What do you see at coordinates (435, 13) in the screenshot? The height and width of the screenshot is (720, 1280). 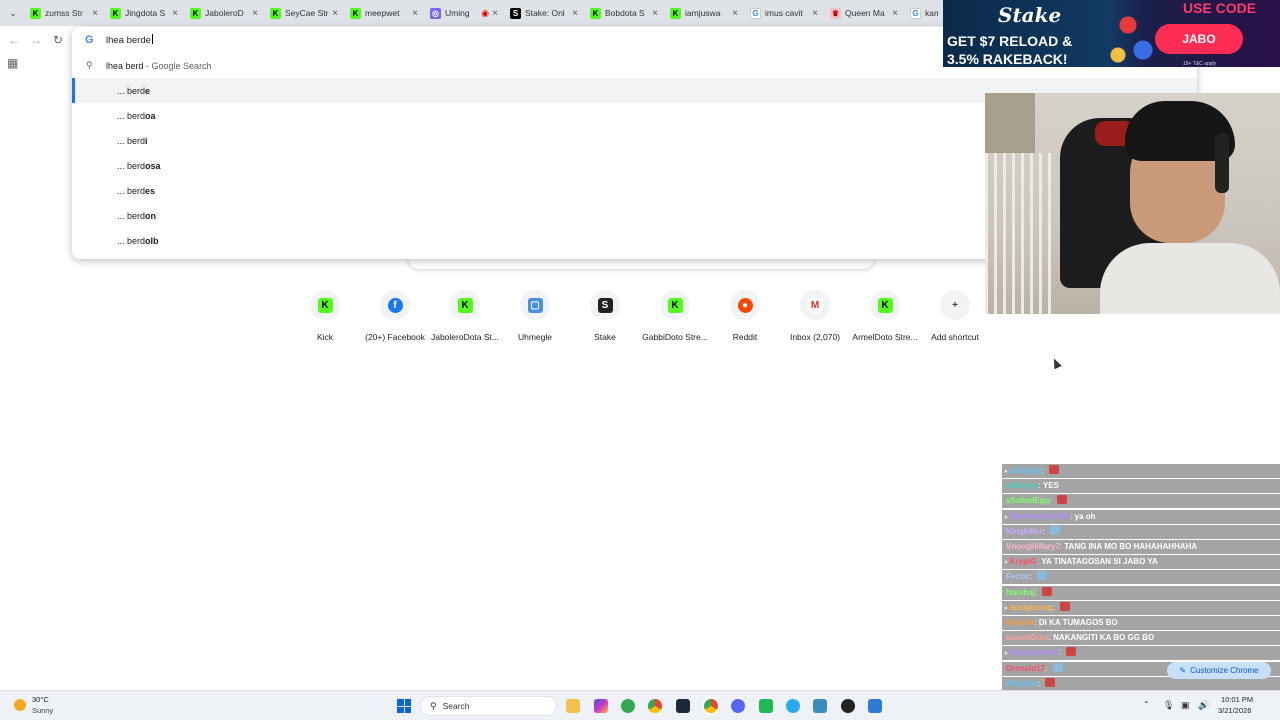 I see `umingo-icon: ◎` at bounding box center [435, 13].